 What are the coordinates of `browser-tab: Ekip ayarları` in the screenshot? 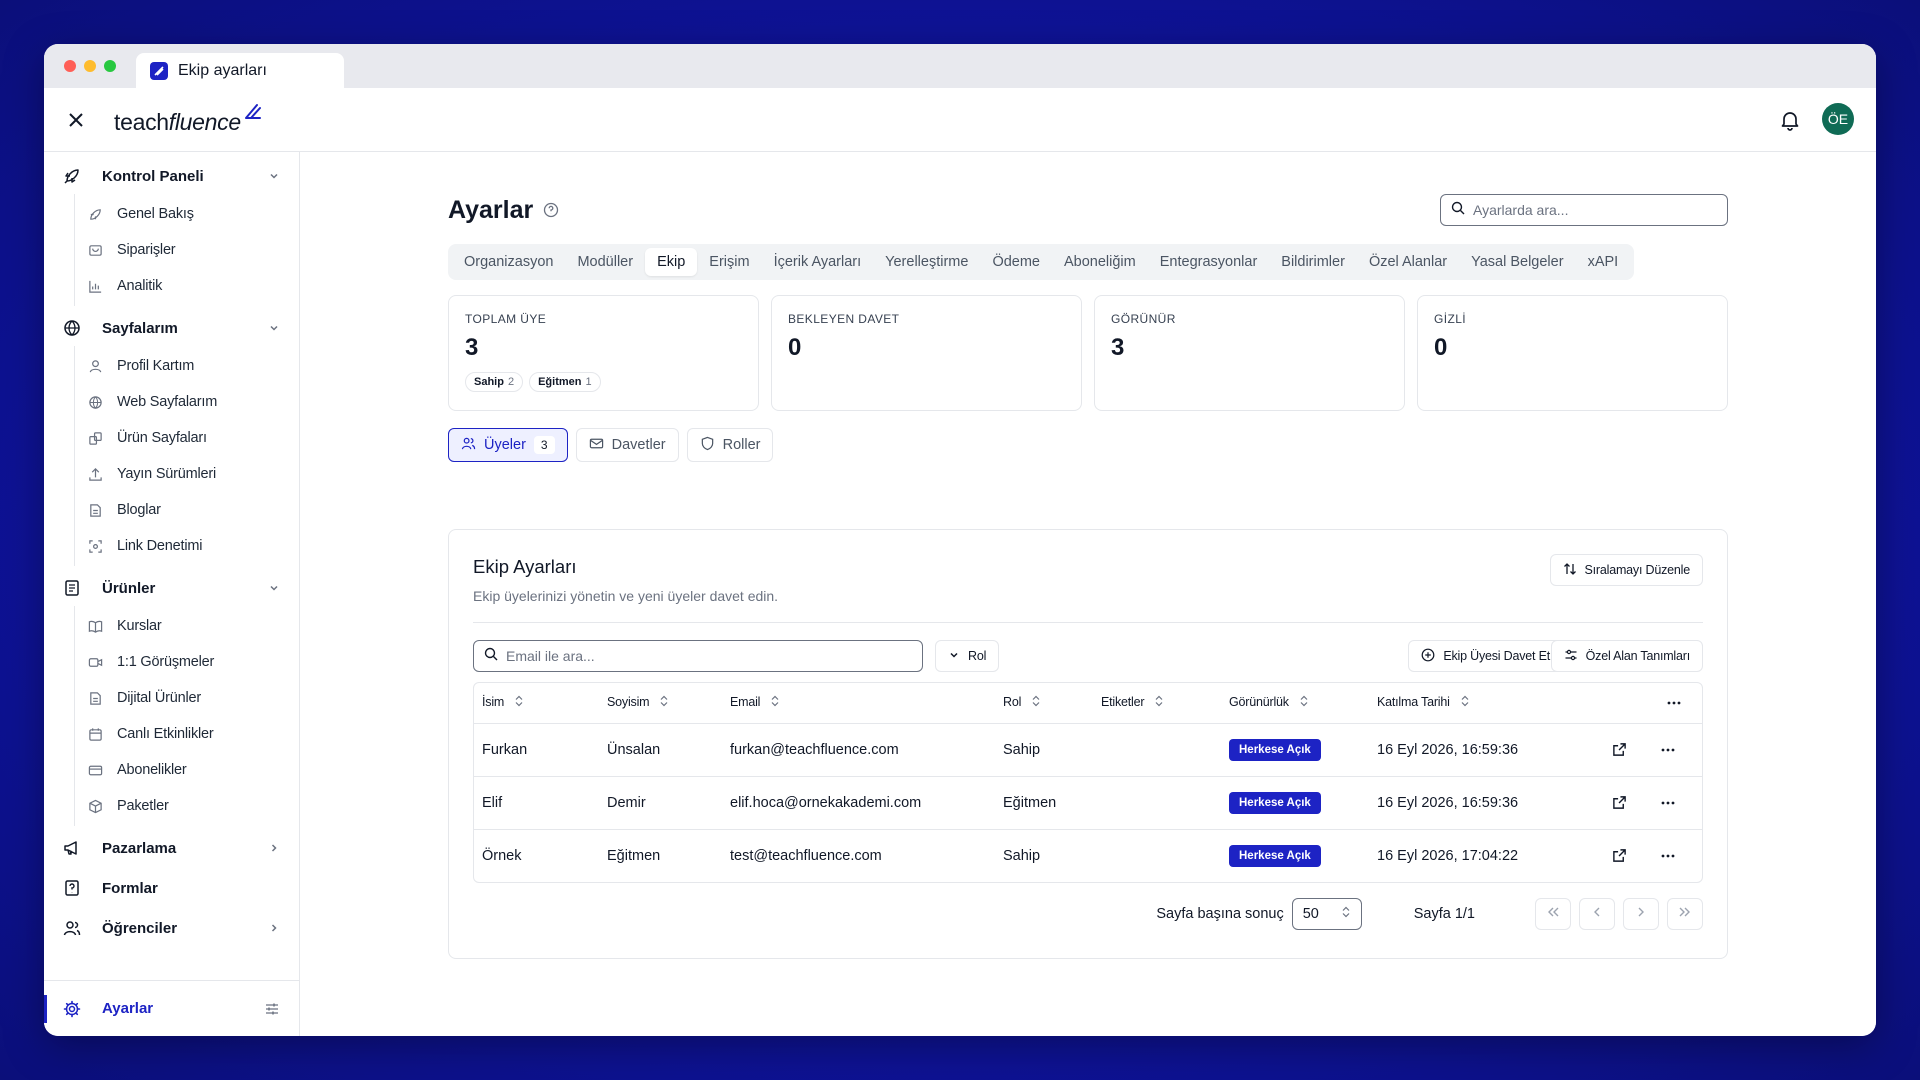 It's located at (240, 70).